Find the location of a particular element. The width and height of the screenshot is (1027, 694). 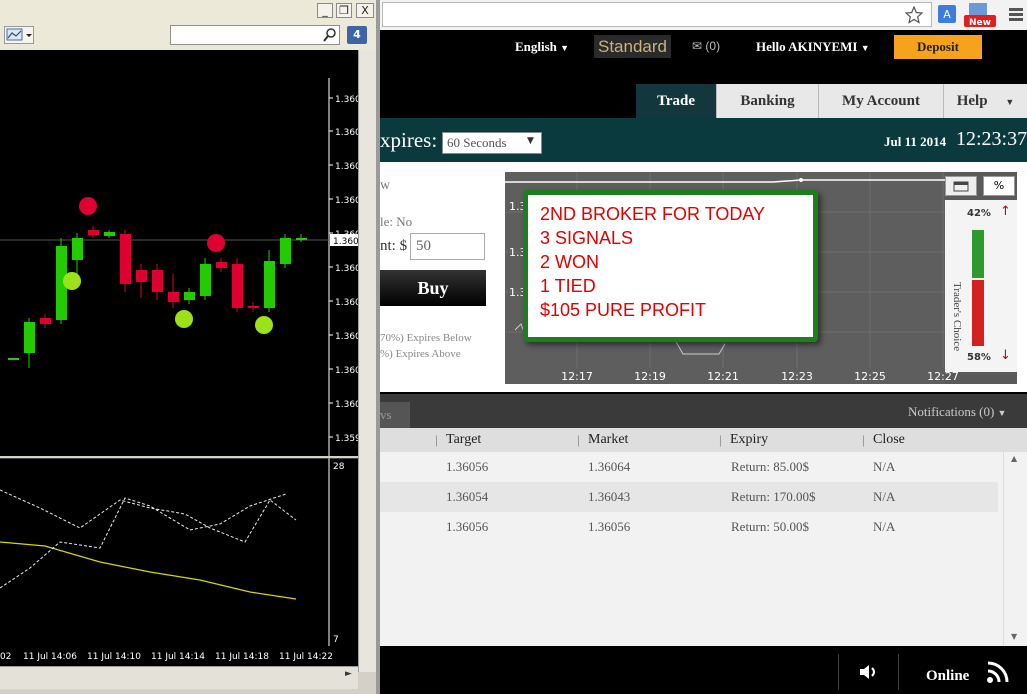

search-icon is located at coordinates (330, 35).